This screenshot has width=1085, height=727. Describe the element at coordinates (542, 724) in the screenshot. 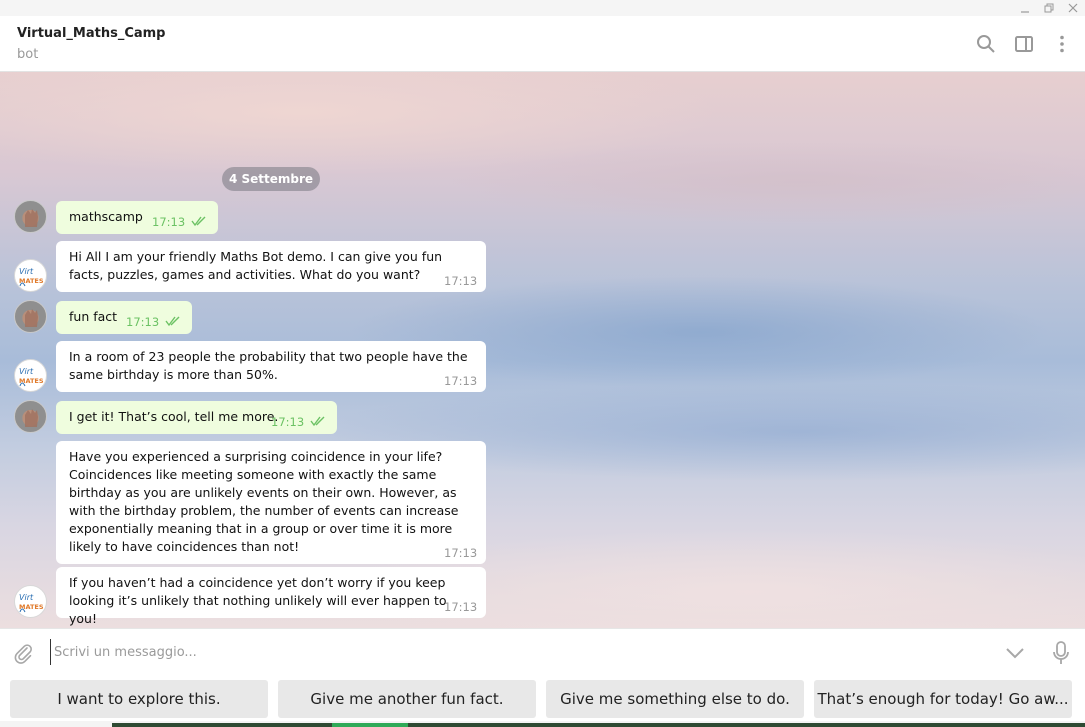

I see `taskbar-strip` at that location.